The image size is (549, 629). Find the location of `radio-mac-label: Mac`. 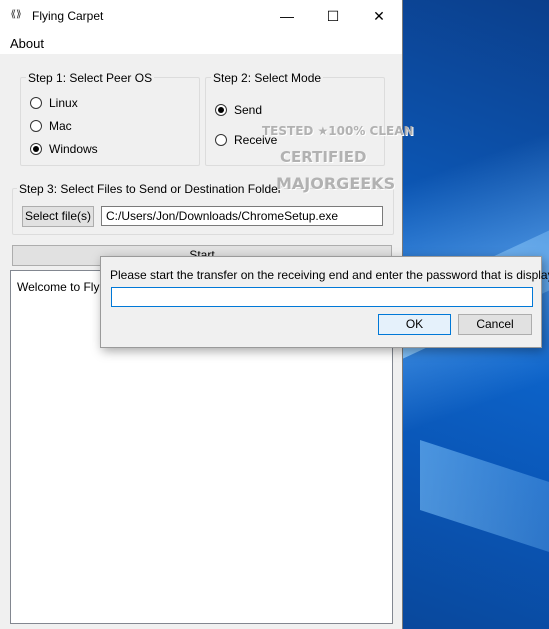

radio-mac-label: Mac is located at coordinates (60, 126).